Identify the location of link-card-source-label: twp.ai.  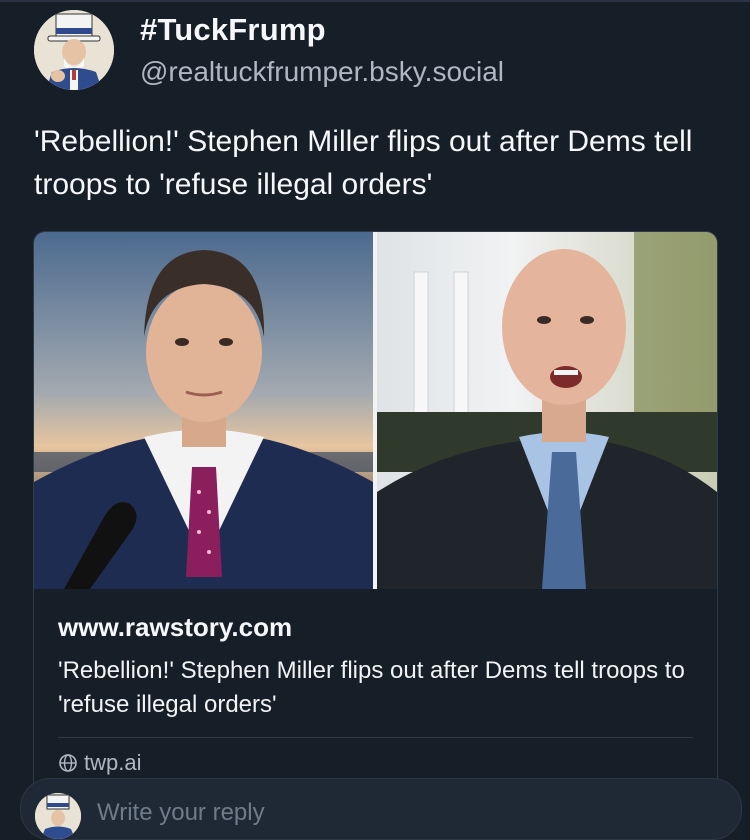
(113, 762).